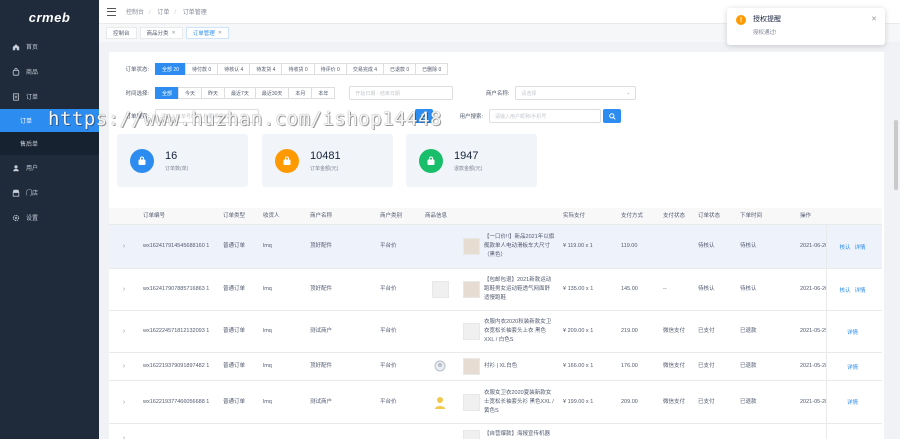 The height and width of the screenshot is (439, 900). I want to click on stat-value: 1947, so click(466, 155).